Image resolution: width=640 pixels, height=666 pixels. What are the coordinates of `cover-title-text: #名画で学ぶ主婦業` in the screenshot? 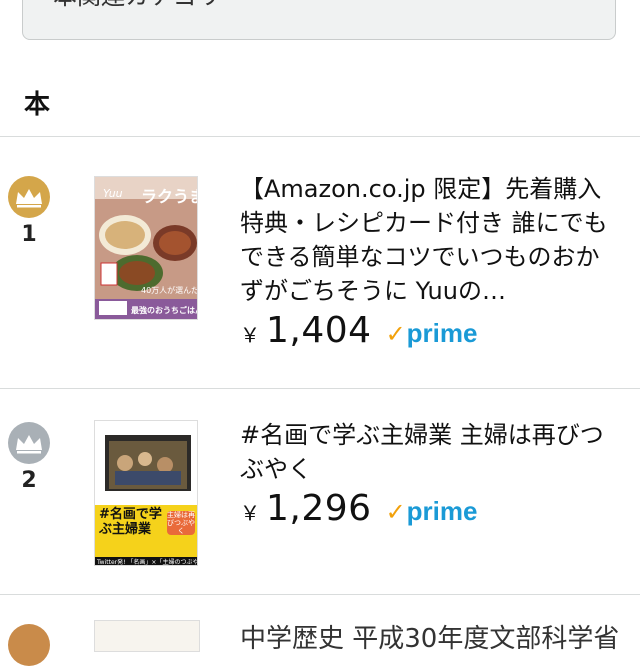 It's located at (130, 522).